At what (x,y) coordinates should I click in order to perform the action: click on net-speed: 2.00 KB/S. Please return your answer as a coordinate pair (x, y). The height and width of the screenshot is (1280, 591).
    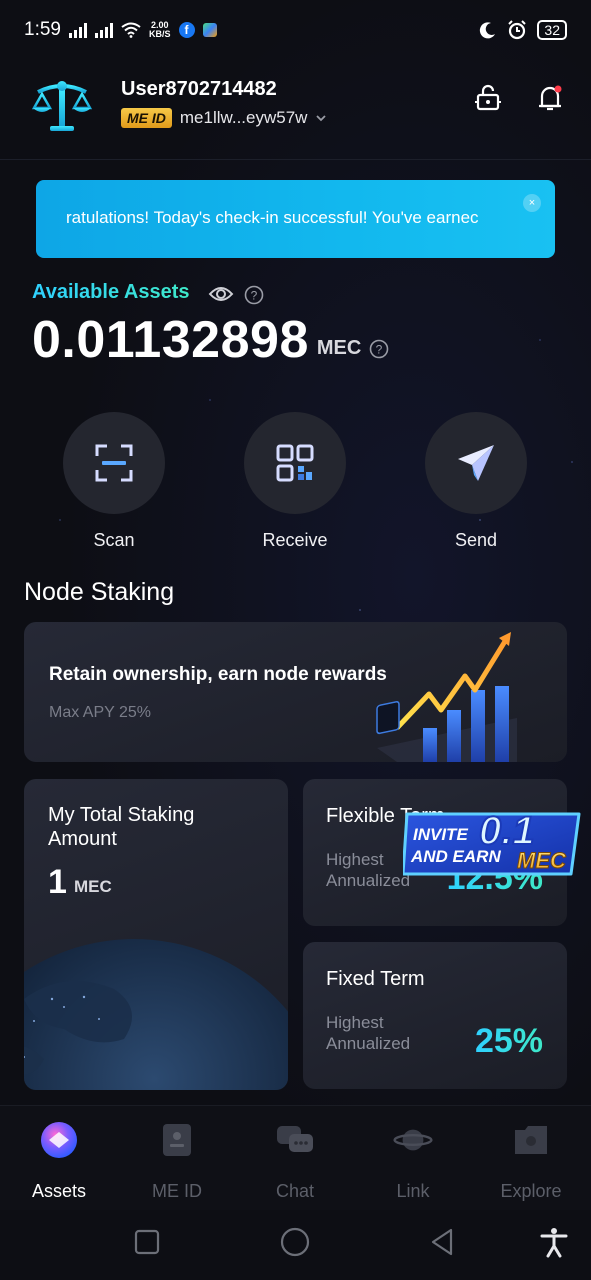
    Looking at the image, I should click on (160, 30).